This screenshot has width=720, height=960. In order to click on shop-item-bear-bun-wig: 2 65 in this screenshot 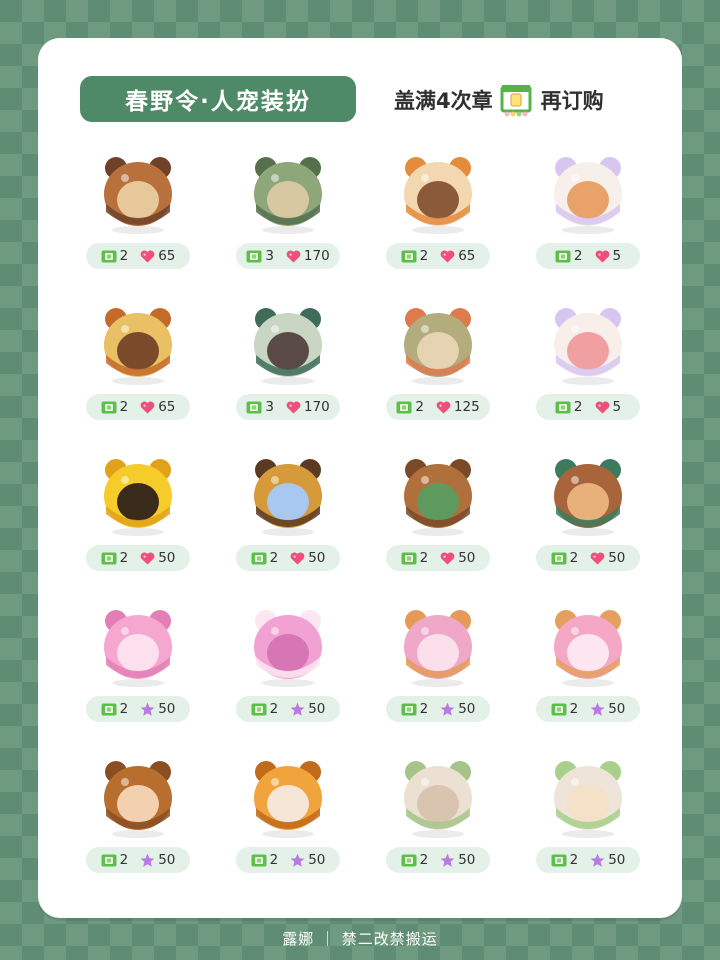, I will do `click(138, 367)`.